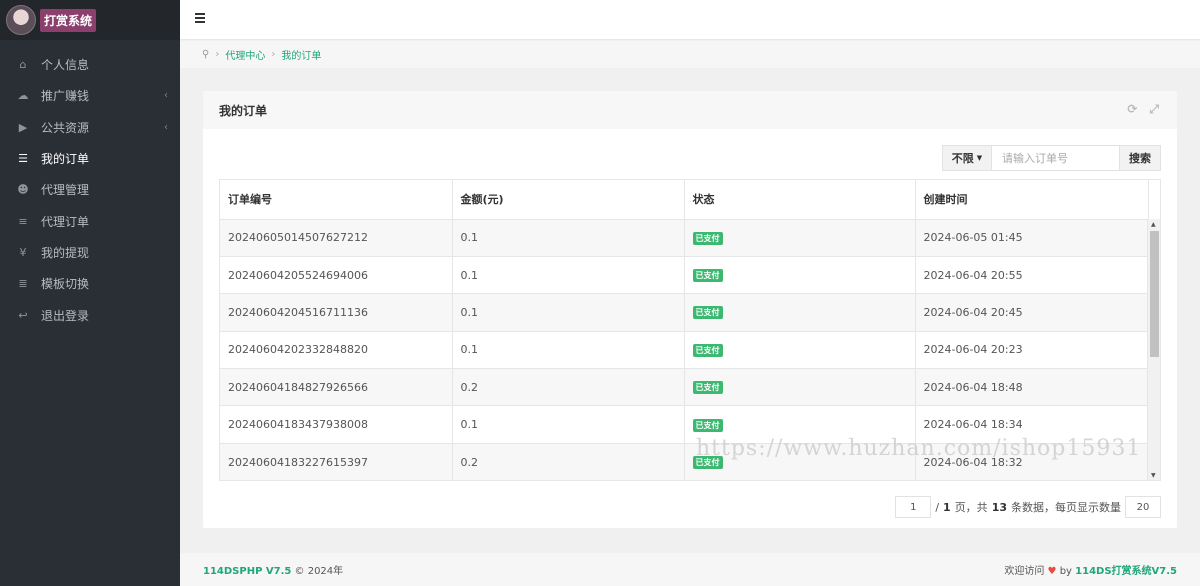 This screenshot has width=1200, height=586. I want to click on cell-order-id: 20240604184827926566, so click(336, 387).